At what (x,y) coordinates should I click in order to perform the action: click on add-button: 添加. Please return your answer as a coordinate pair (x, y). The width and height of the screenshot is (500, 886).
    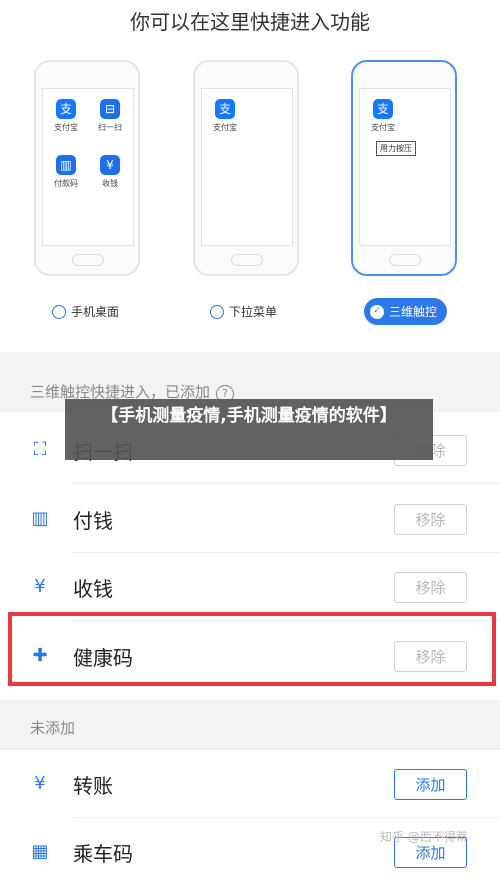
    Looking at the image, I should click on (430, 784).